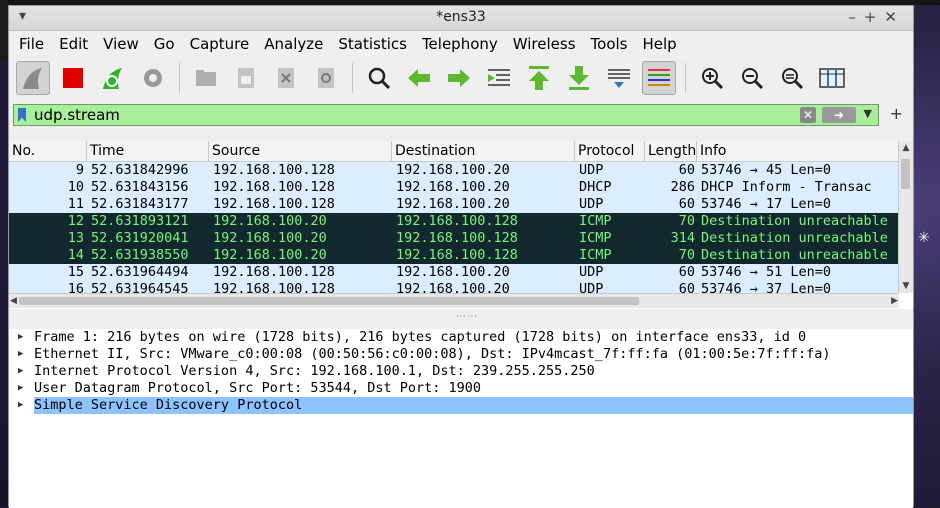 Image resolution: width=940 pixels, height=508 pixels. Describe the element at coordinates (73, 78) in the screenshot. I see `stop-capture-button` at that location.